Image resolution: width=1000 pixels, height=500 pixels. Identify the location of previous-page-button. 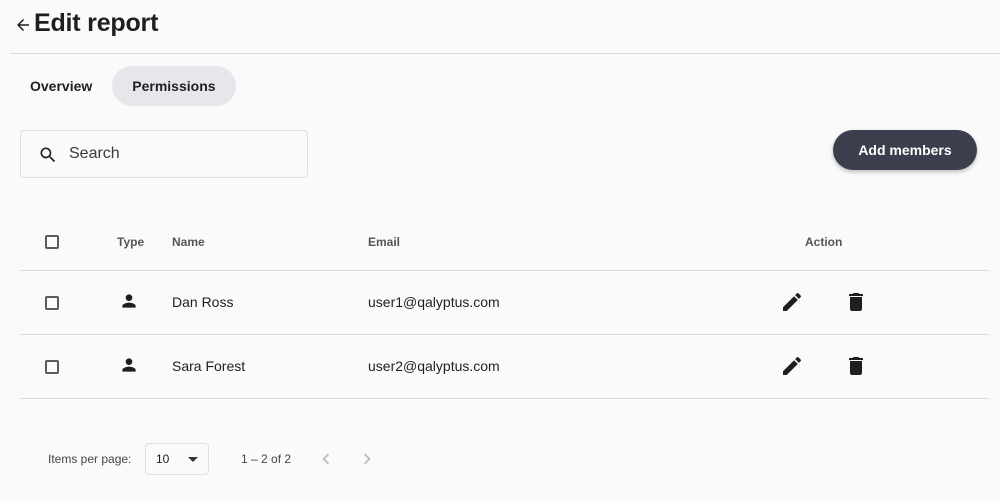
(326, 459).